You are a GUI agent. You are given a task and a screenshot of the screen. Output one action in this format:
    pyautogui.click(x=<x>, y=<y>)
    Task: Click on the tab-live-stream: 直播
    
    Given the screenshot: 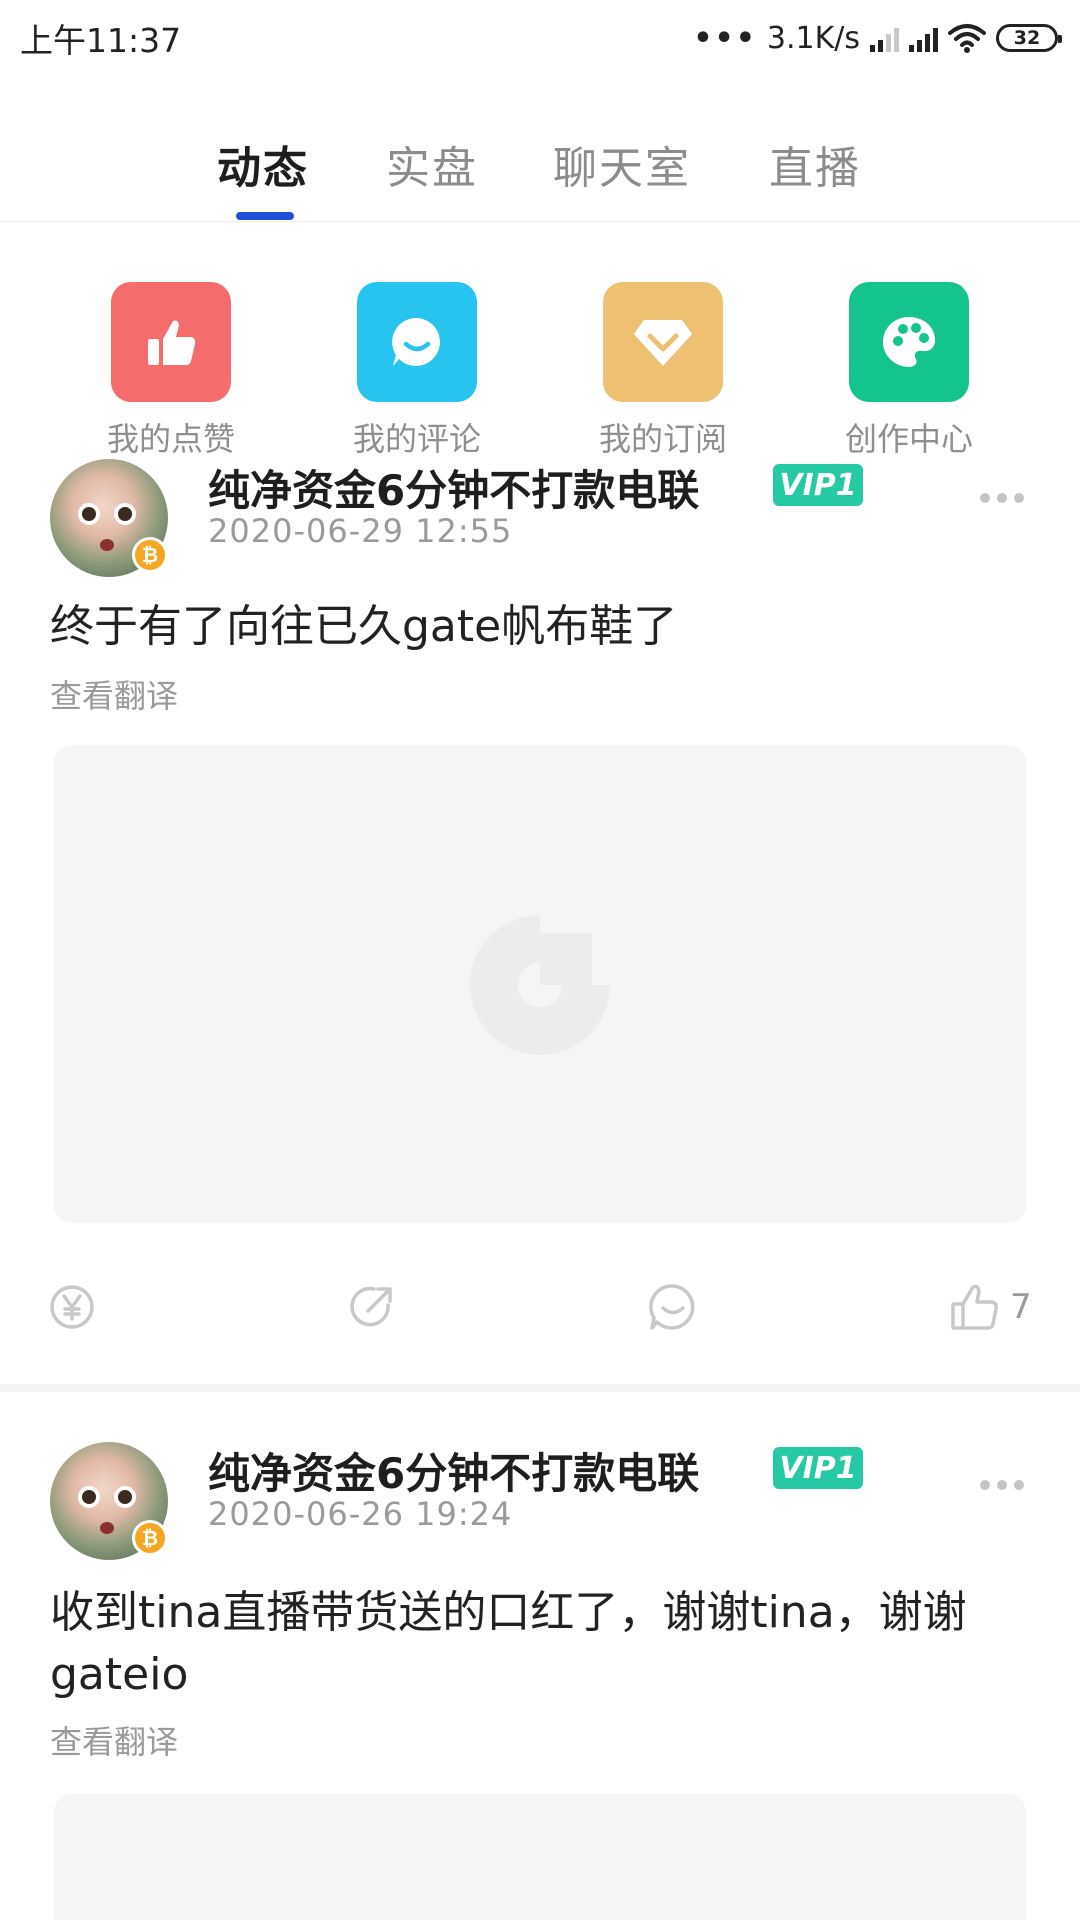 What is the action you would take?
    pyautogui.click(x=815, y=164)
    